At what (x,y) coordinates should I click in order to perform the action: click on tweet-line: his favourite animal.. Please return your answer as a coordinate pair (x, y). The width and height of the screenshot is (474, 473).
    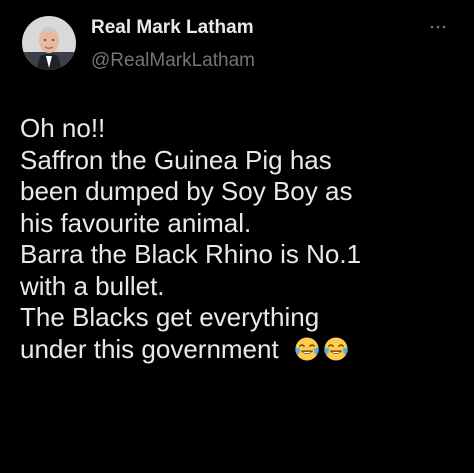
    Looking at the image, I should click on (136, 222).